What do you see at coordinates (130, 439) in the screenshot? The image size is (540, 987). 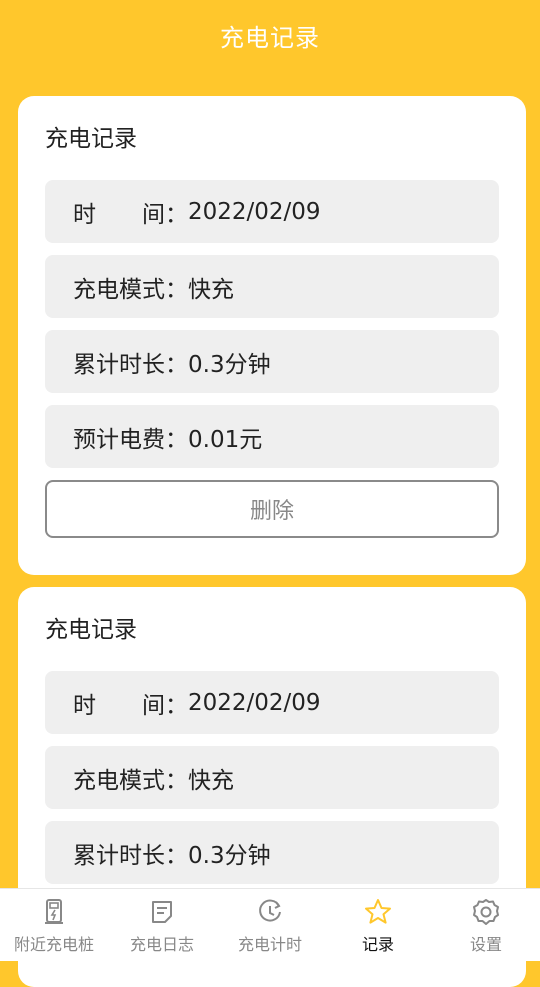 I see `fee-label: 预计电费：` at bounding box center [130, 439].